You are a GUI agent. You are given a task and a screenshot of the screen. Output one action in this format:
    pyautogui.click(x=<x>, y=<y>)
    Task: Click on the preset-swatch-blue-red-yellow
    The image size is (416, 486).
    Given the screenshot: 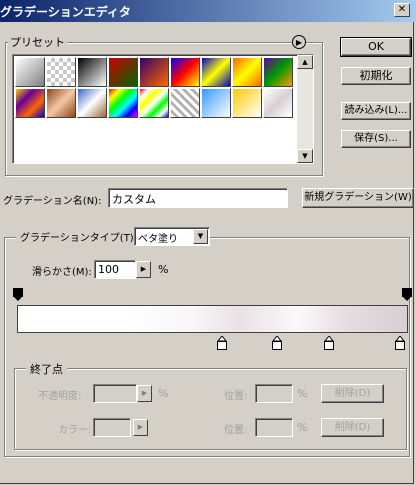 What is the action you would take?
    pyautogui.click(x=185, y=72)
    